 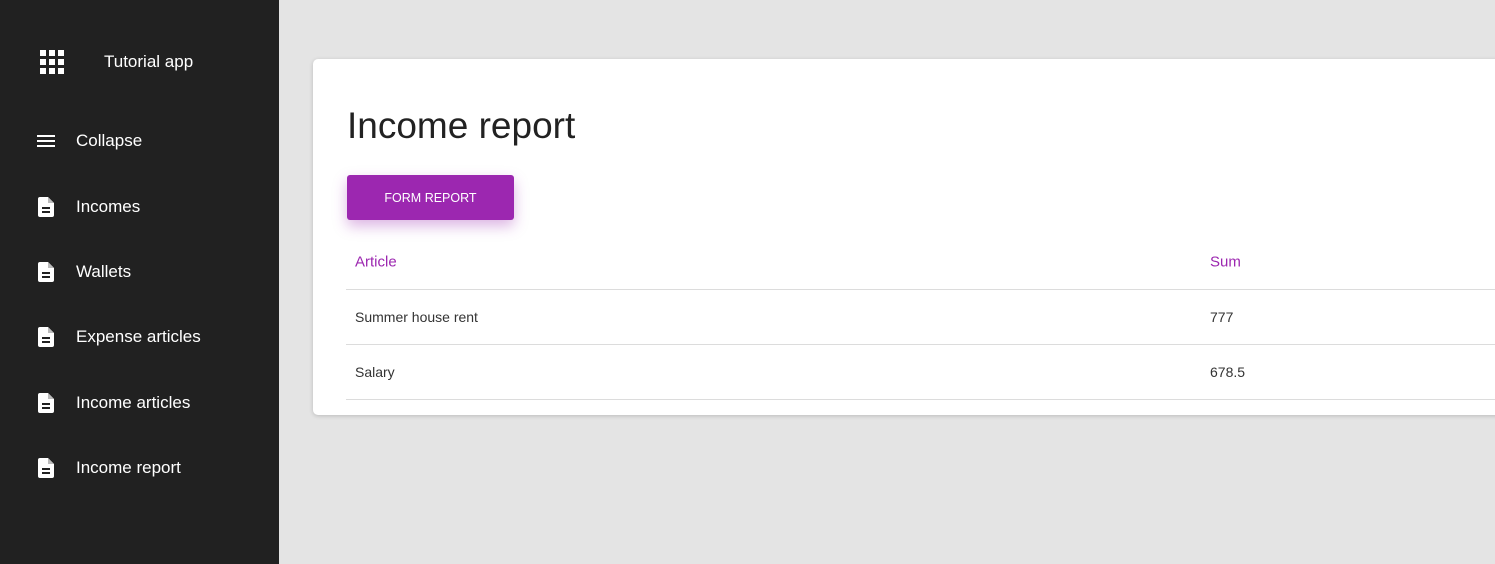 What do you see at coordinates (920, 262) in the screenshot?
I see `table-header-row: Article Sum` at bounding box center [920, 262].